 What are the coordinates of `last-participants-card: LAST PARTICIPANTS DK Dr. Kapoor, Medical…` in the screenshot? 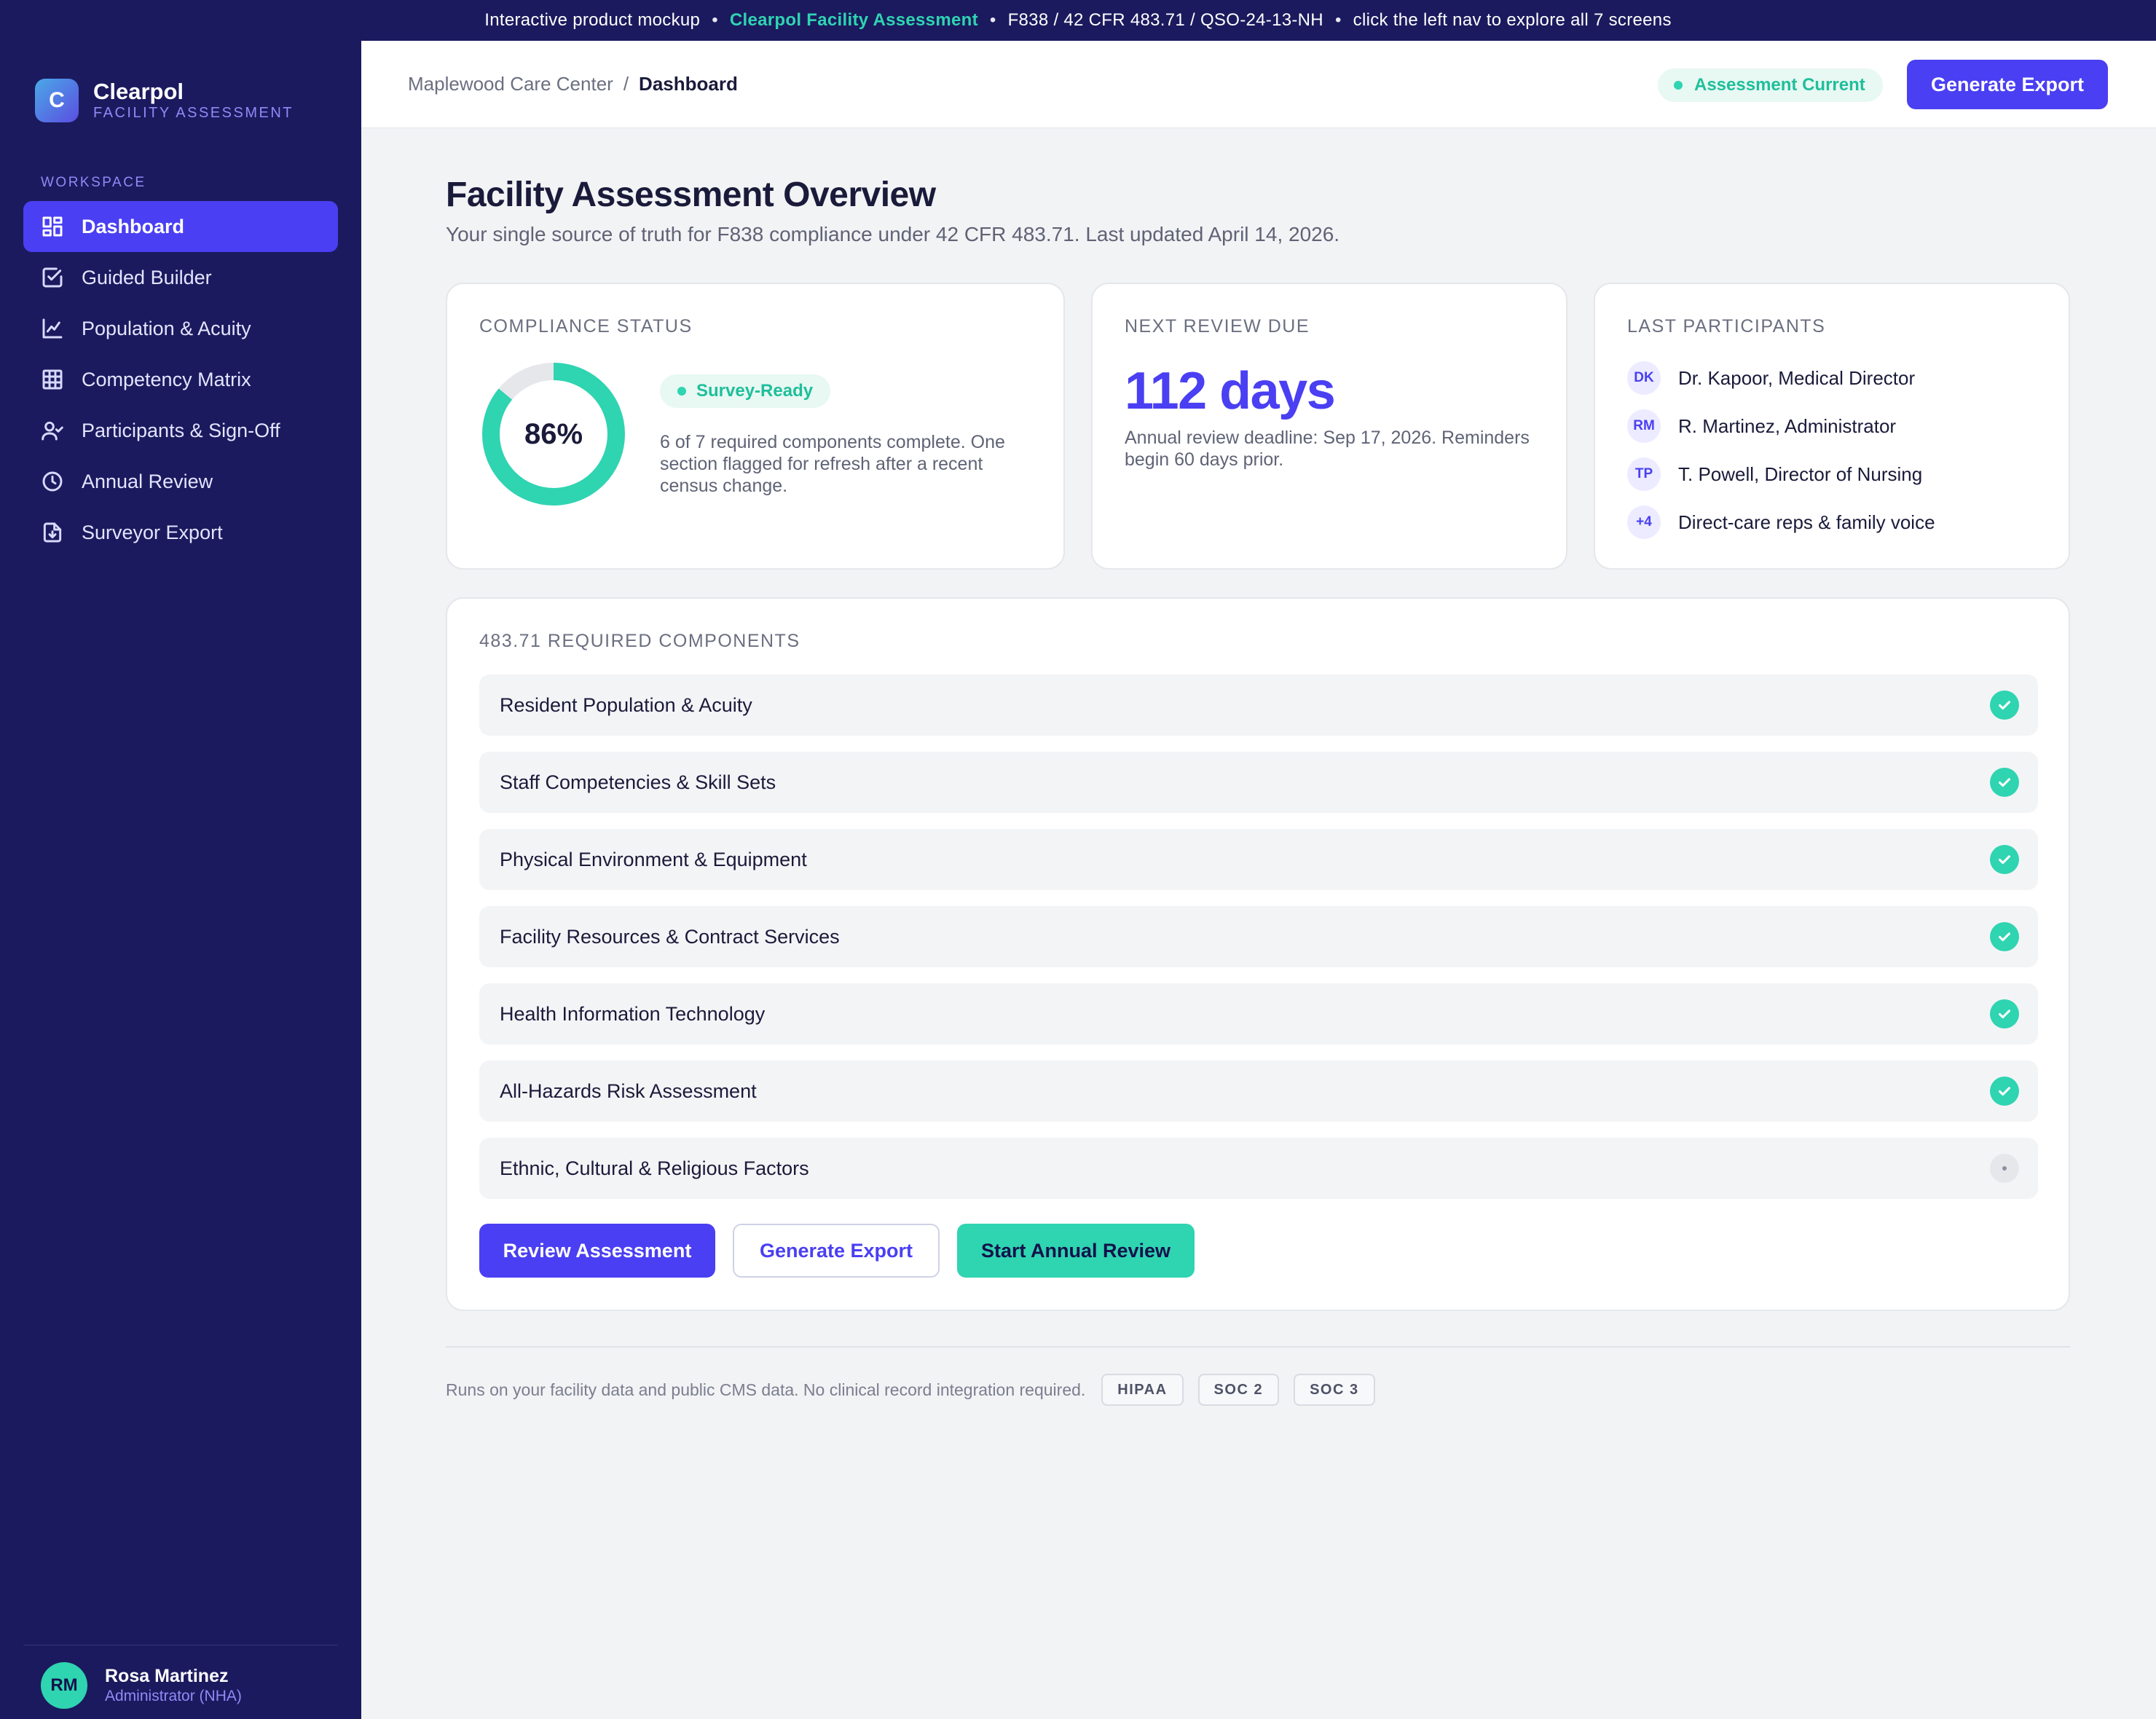 It's located at (1832, 427).